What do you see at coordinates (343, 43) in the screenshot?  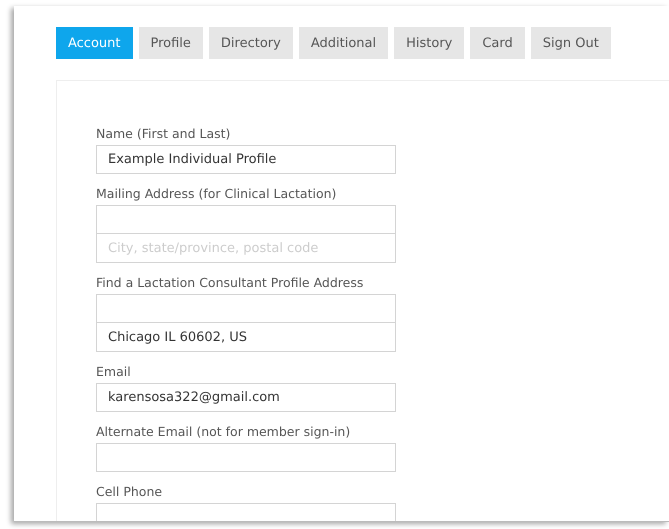 I see `tab: Additional` at bounding box center [343, 43].